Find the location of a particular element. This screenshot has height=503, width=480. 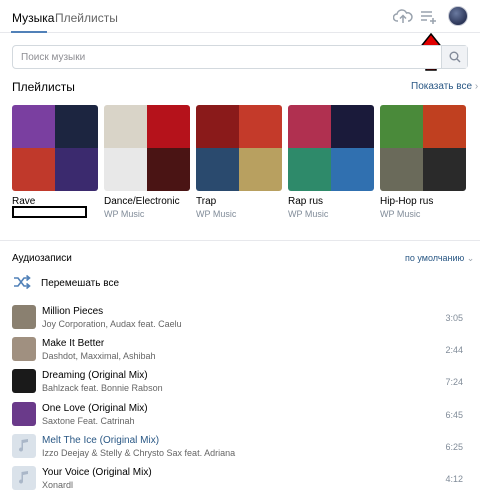

track-artist: Saxtone Feat. Catrinah is located at coordinates (88, 421).